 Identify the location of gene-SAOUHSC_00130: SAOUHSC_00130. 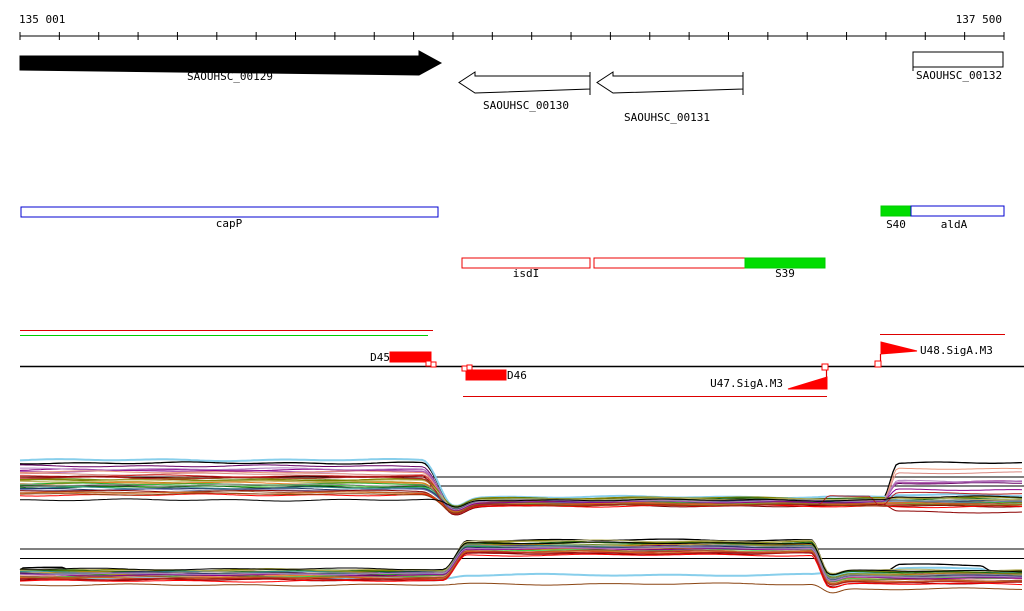
(524, 91).